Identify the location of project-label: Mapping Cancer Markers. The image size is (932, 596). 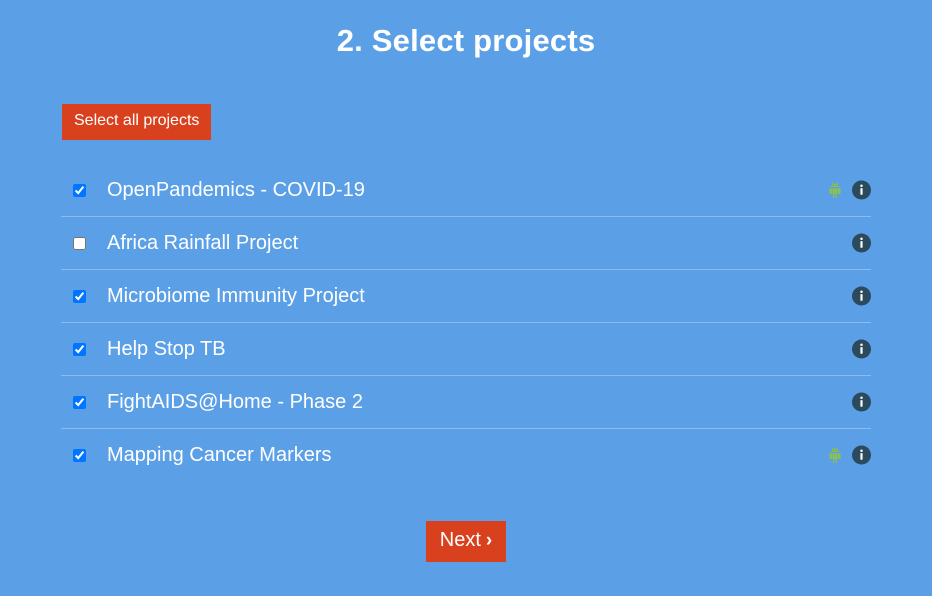
(219, 455).